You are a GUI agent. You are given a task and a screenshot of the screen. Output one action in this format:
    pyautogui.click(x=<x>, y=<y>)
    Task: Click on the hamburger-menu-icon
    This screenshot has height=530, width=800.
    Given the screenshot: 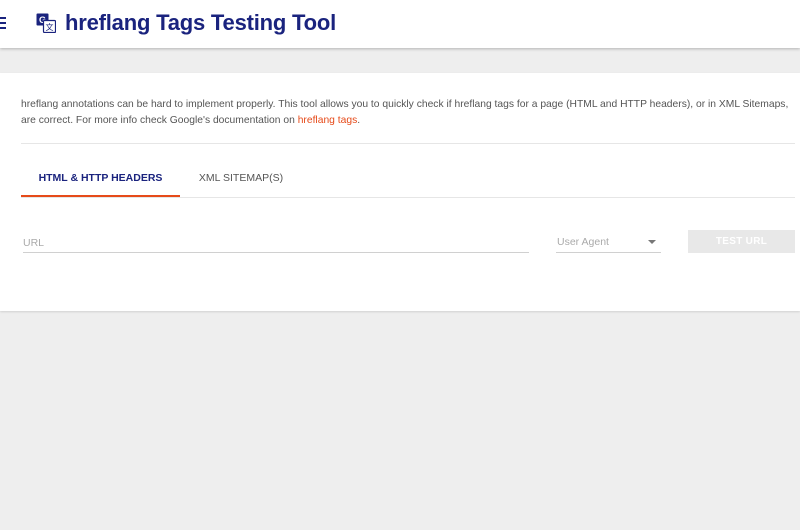 What is the action you would take?
    pyautogui.click(x=4, y=23)
    